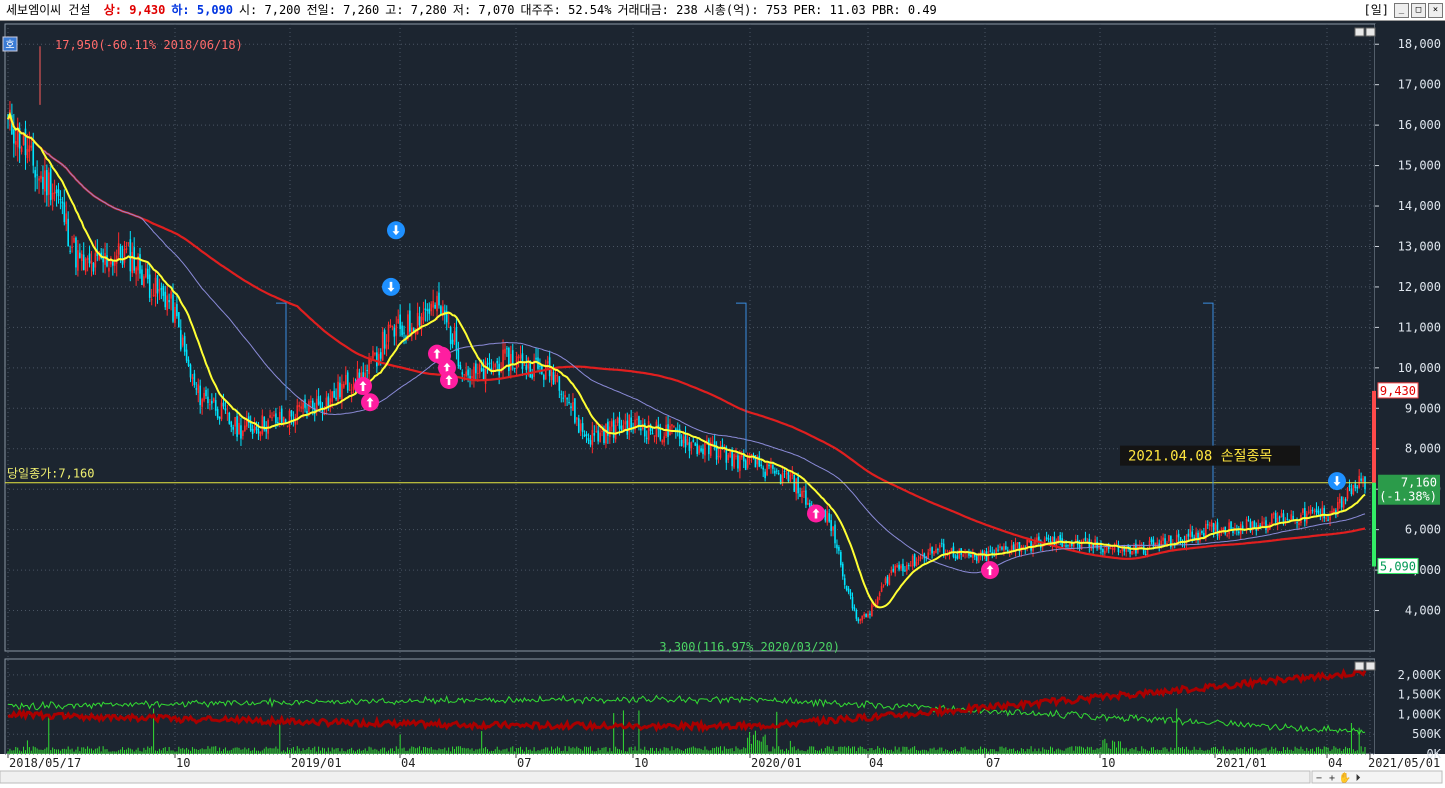 This screenshot has height=788, width=1445. Describe the element at coordinates (1435, 10) in the screenshot. I see `close-icon: ×` at that location.